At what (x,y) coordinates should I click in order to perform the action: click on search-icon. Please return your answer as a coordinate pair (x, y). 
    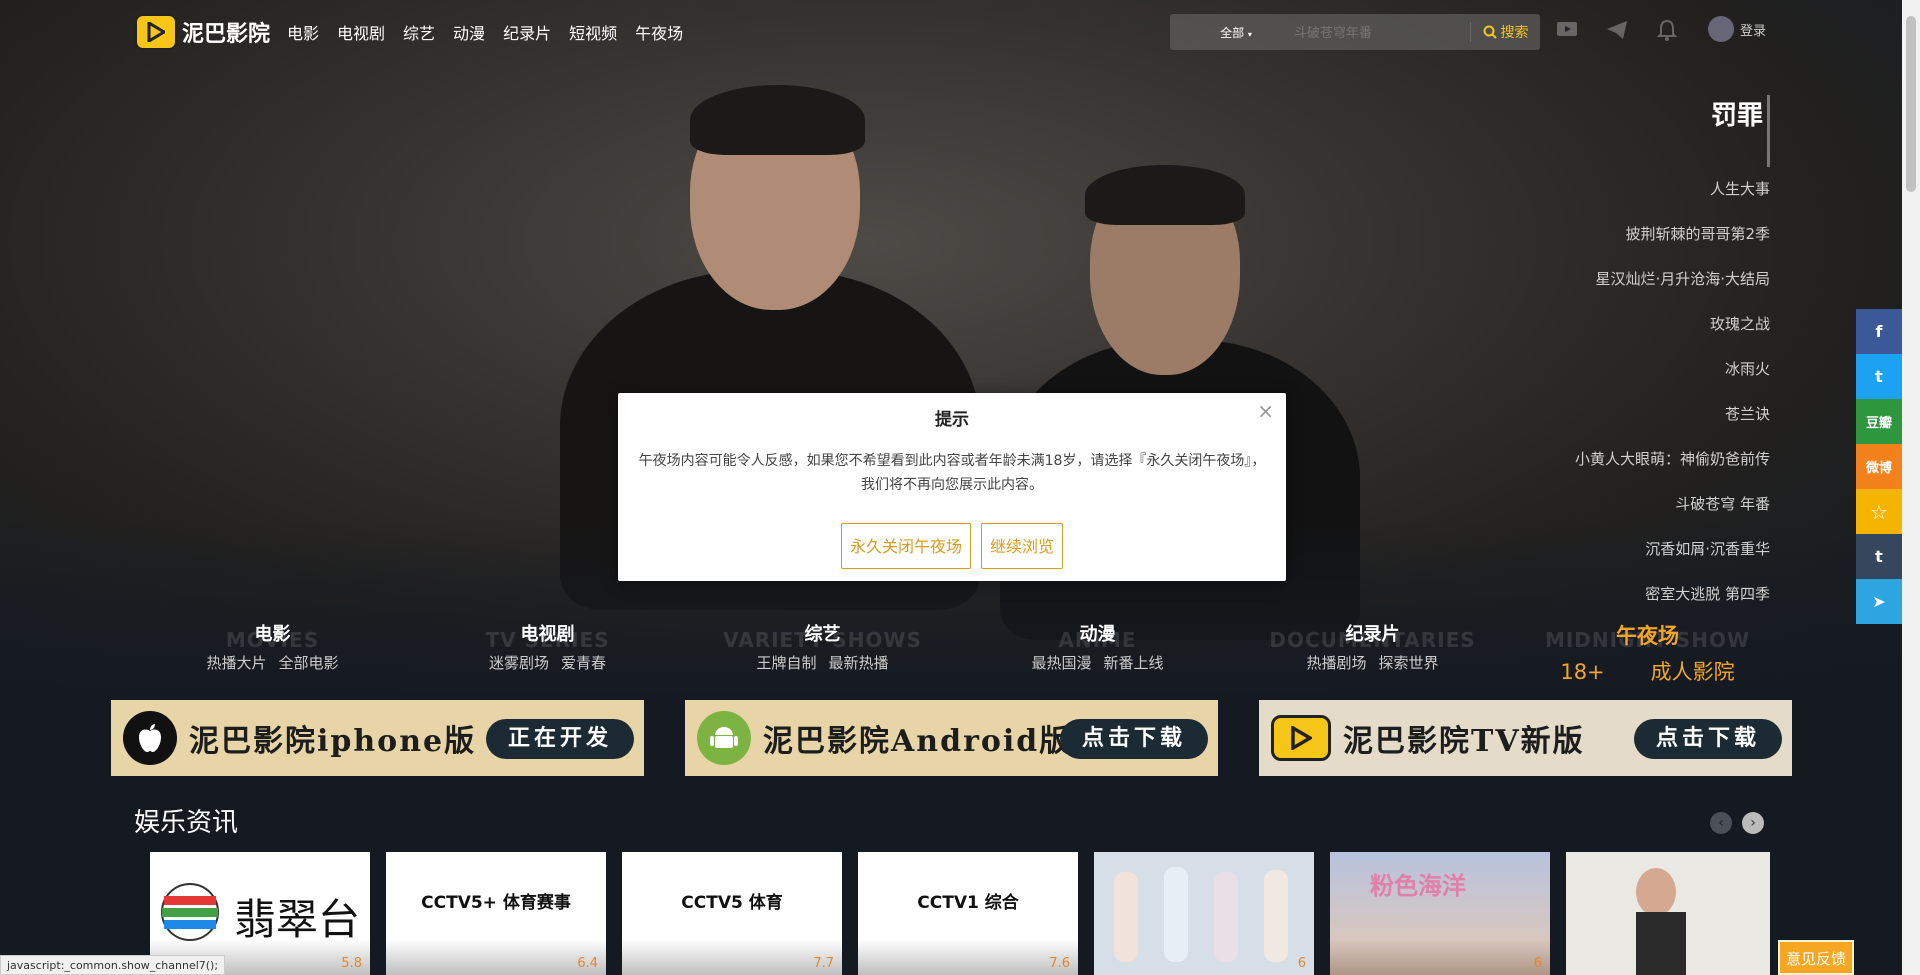
    Looking at the image, I should click on (1490, 32).